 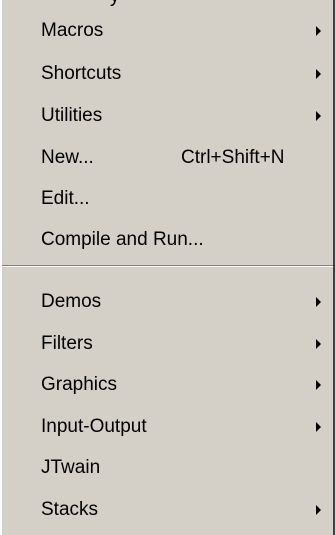 What do you see at coordinates (67, 343) in the screenshot?
I see `menu-item-label: Filters` at bounding box center [67, 343].